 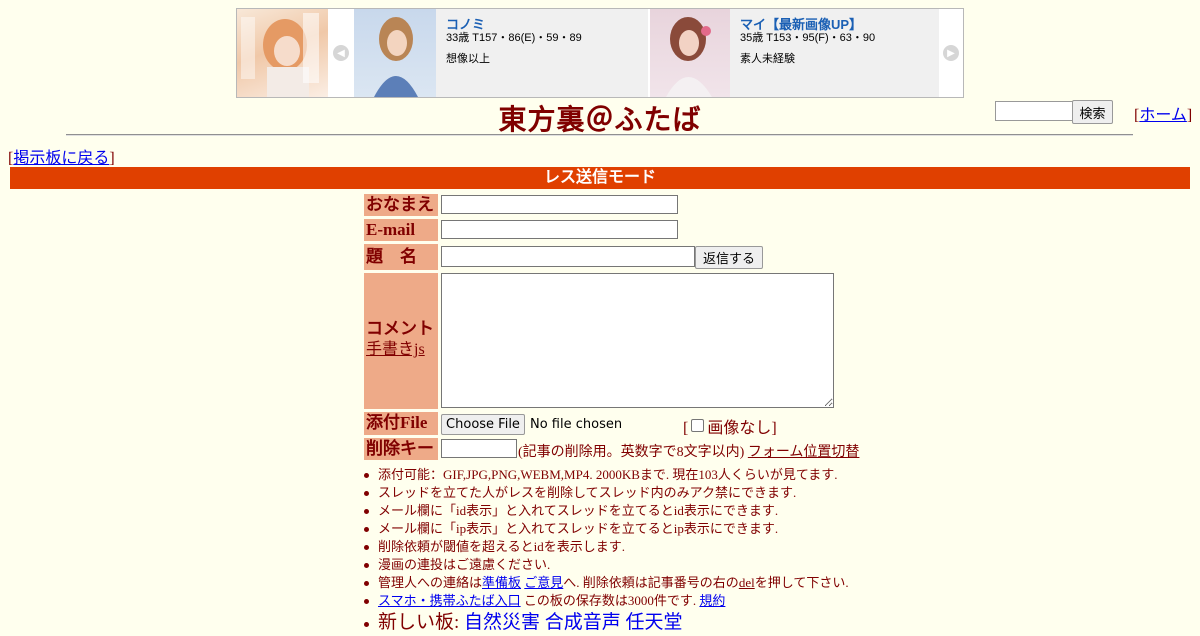 I want to click on ad-card-2-stats: 35歳 T153・95(F)・63・90, so click(x=808, y=38).